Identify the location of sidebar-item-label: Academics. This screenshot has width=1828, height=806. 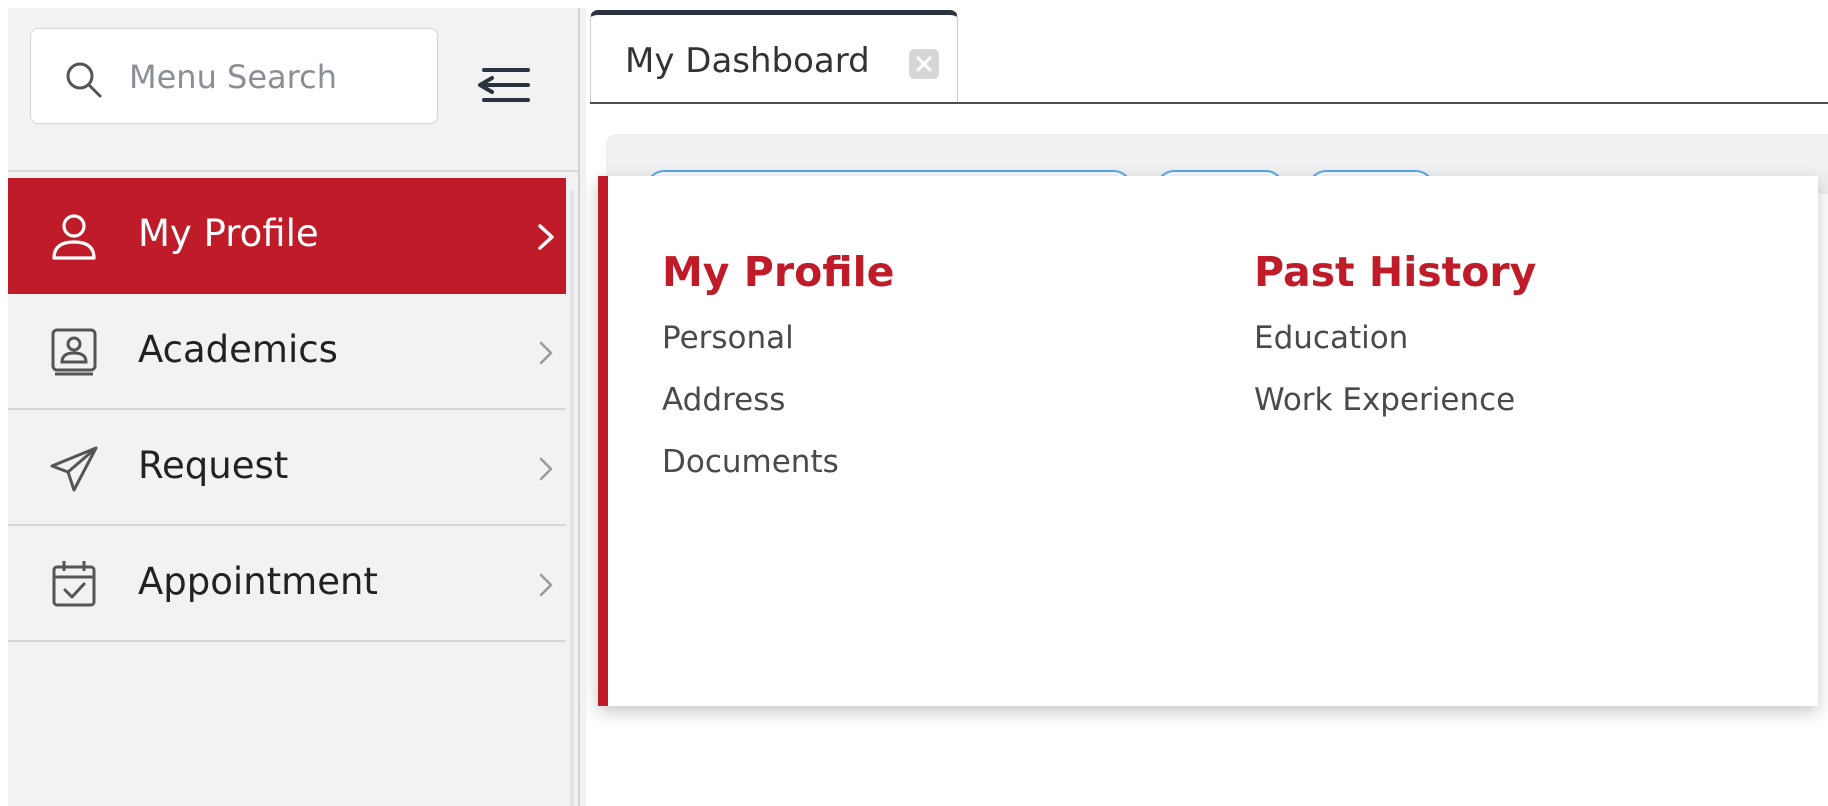
(238, 349).